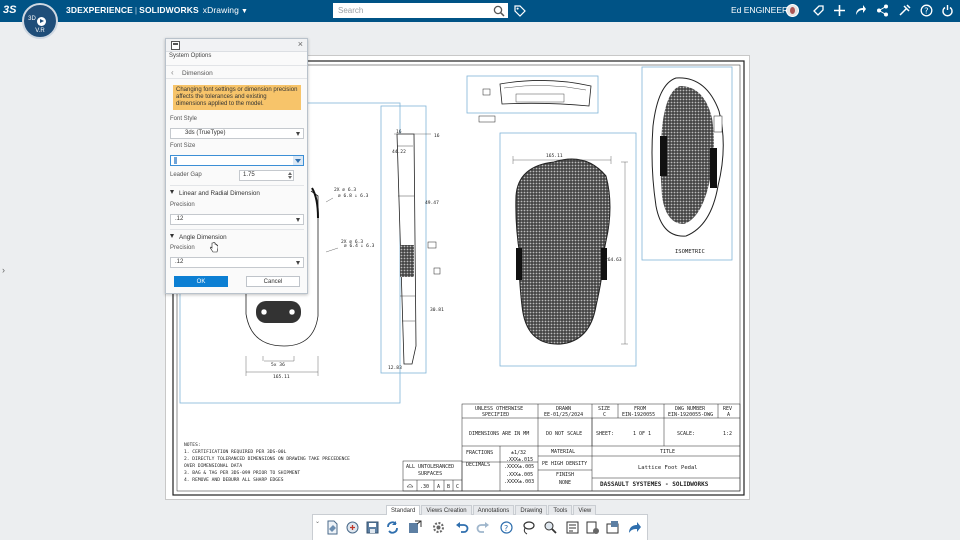 This screenshot has height=540, width=960. I want to click on svg-text: ±1/32, so click(518, 453).